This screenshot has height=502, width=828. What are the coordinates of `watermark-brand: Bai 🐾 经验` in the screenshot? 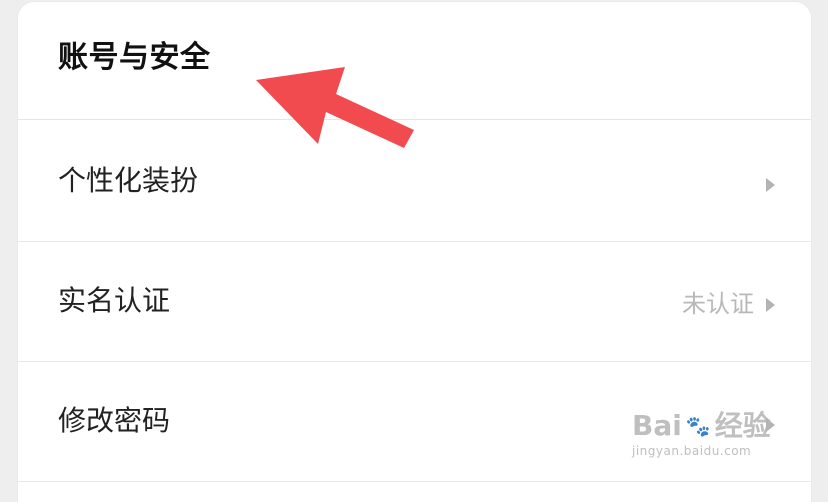 It's located at (712, 426).